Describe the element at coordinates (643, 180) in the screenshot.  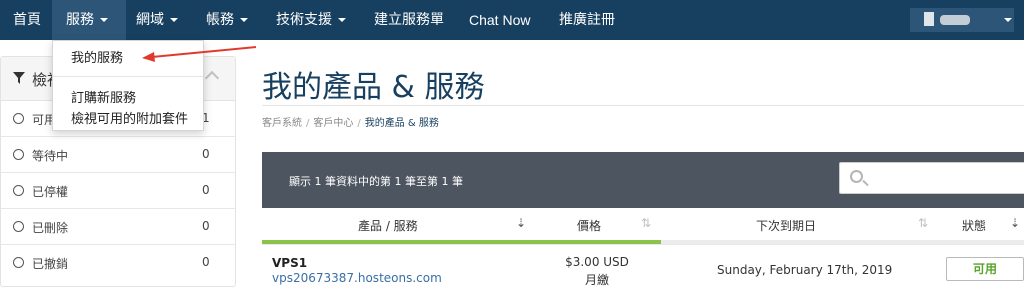
I see `table-toolbar: 顯示 1 筆資料中的第 1 筆至第 1 筆` at that location.